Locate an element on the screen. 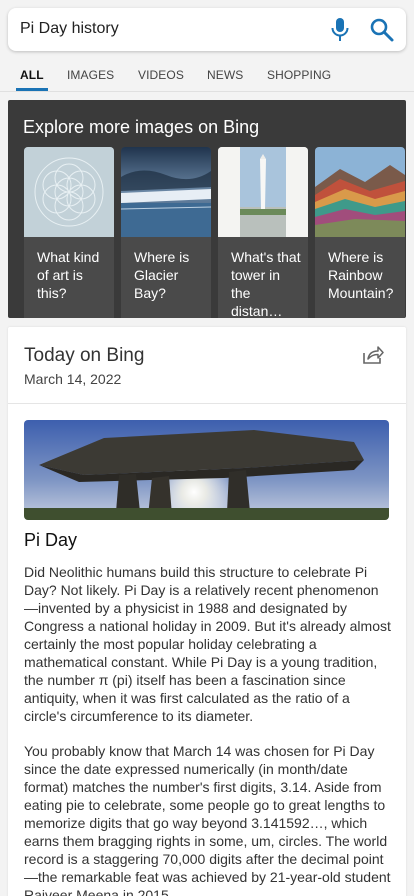  section-divider is located at coordinates (207, 403).